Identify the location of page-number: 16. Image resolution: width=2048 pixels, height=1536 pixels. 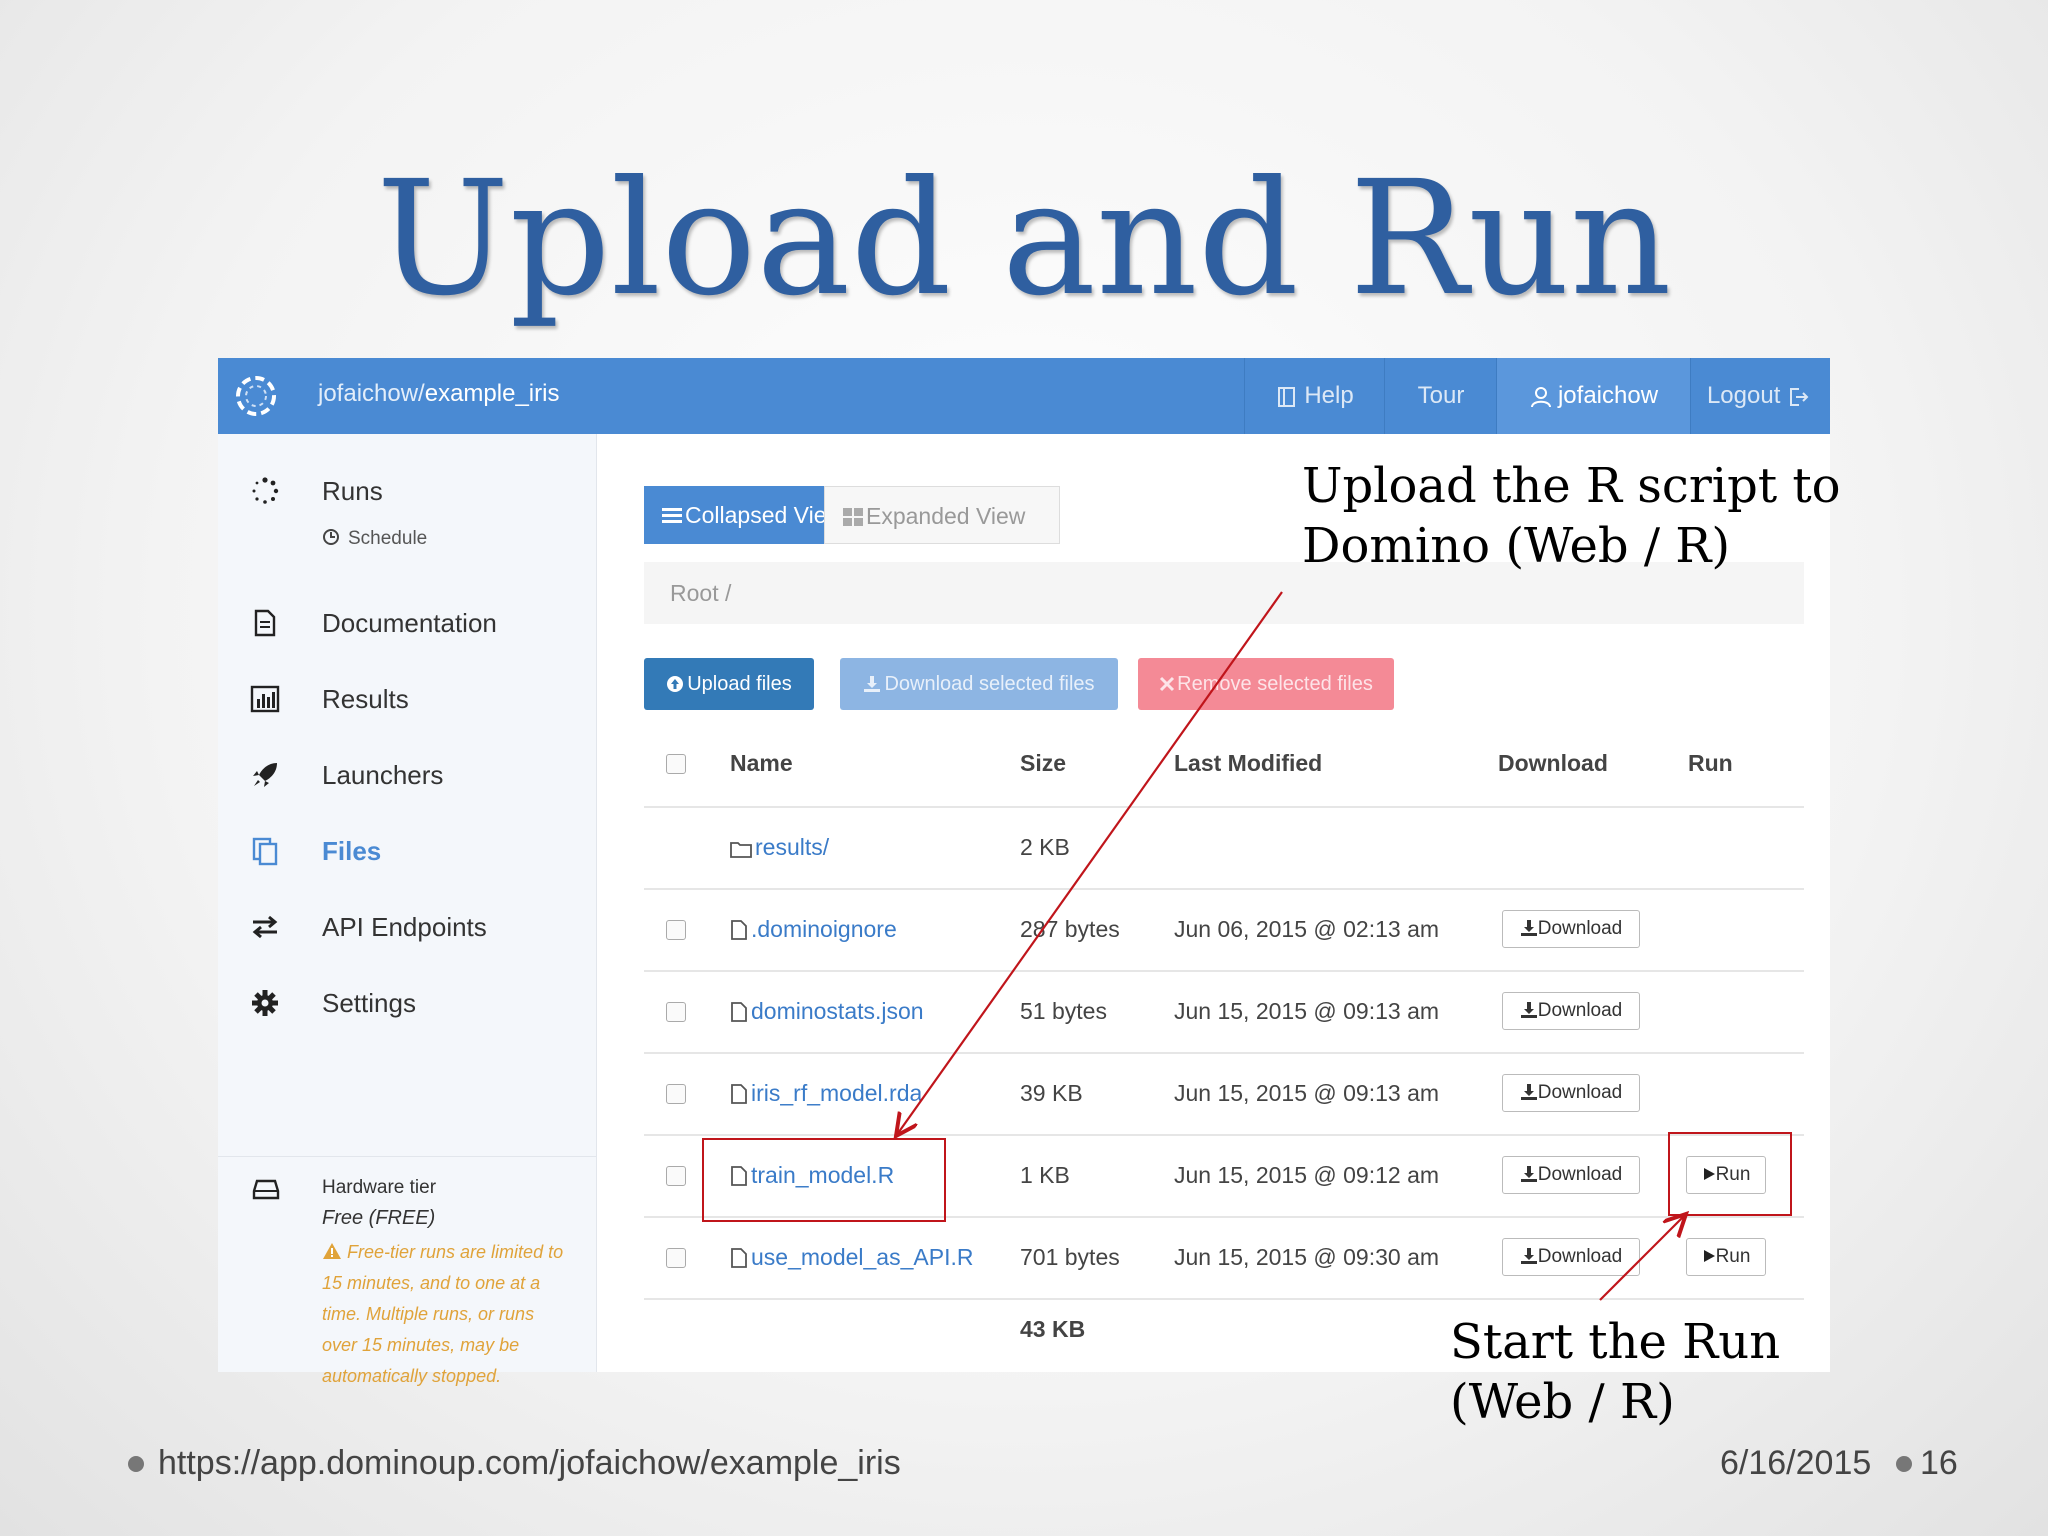
(1939, 1463).